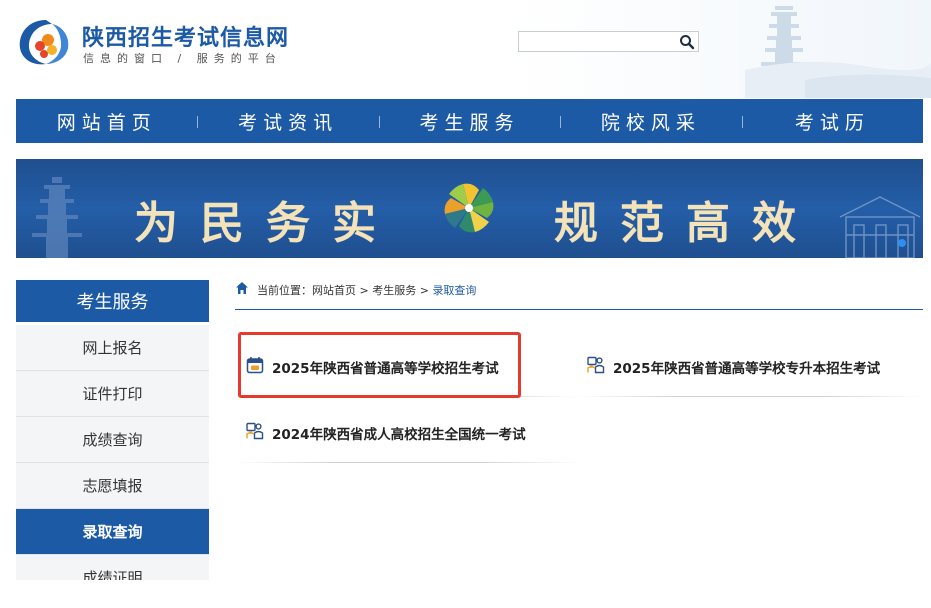  I want to click on exam-item-2024-adult-exam: 2024年陕西省成人高校招生全国统一考试, so click(407, 431).